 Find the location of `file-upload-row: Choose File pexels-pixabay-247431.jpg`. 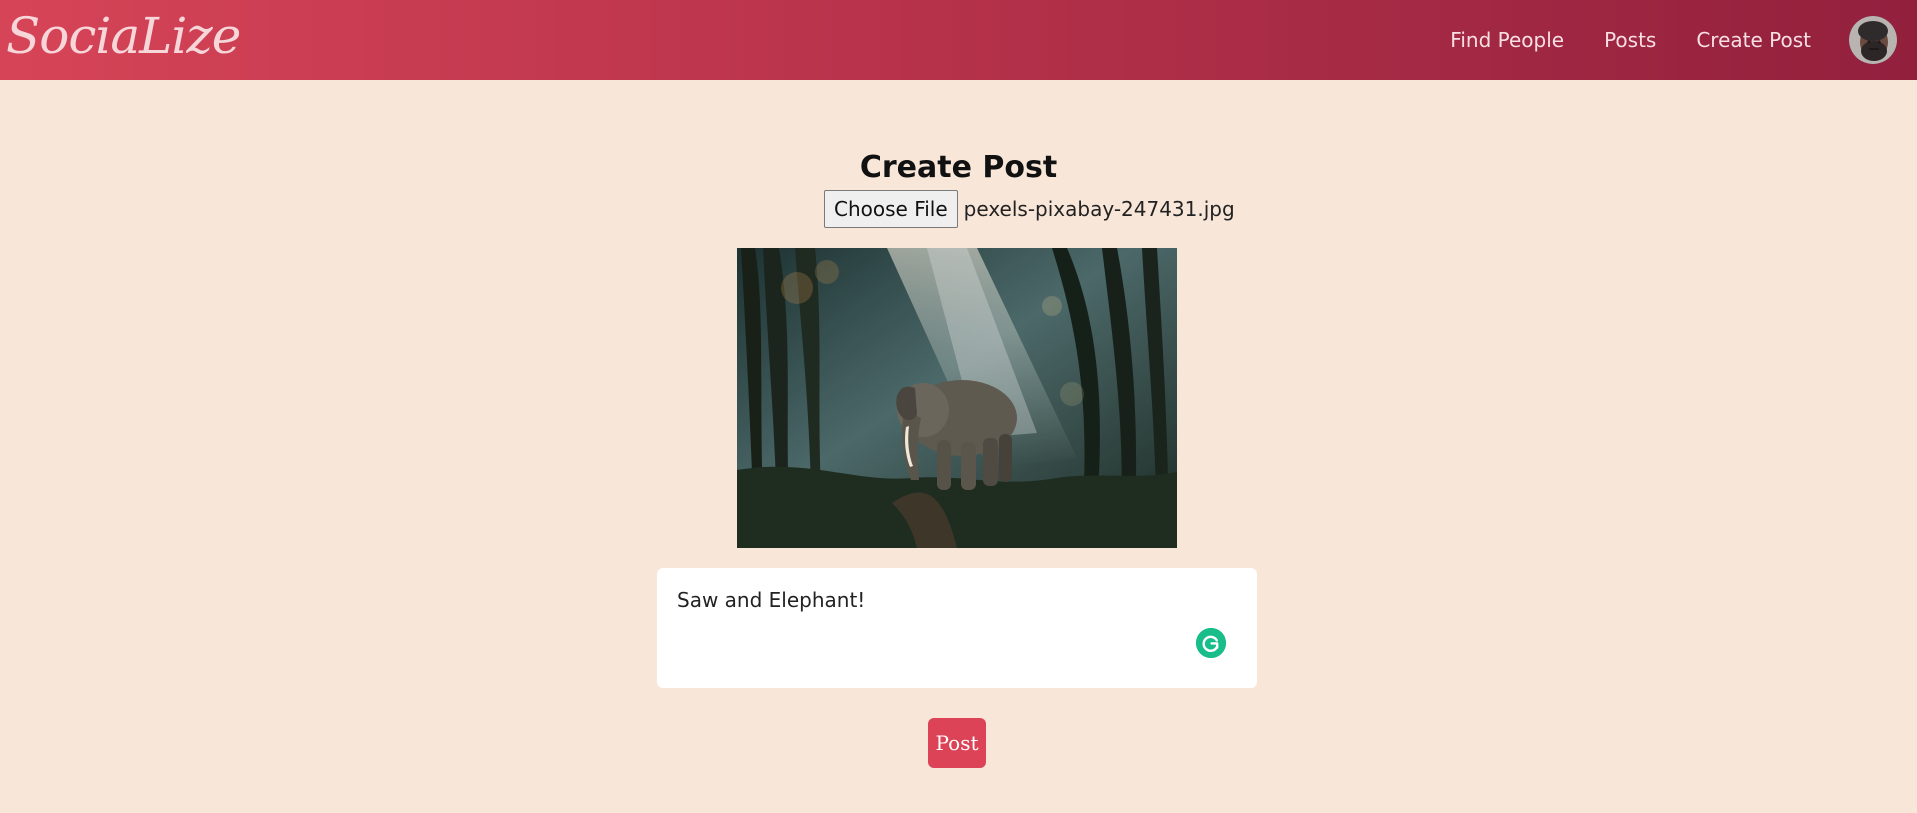

file-upload-row: Choose File pexels-pixabay-247431.jpg is located at coordinates (1029, 209).